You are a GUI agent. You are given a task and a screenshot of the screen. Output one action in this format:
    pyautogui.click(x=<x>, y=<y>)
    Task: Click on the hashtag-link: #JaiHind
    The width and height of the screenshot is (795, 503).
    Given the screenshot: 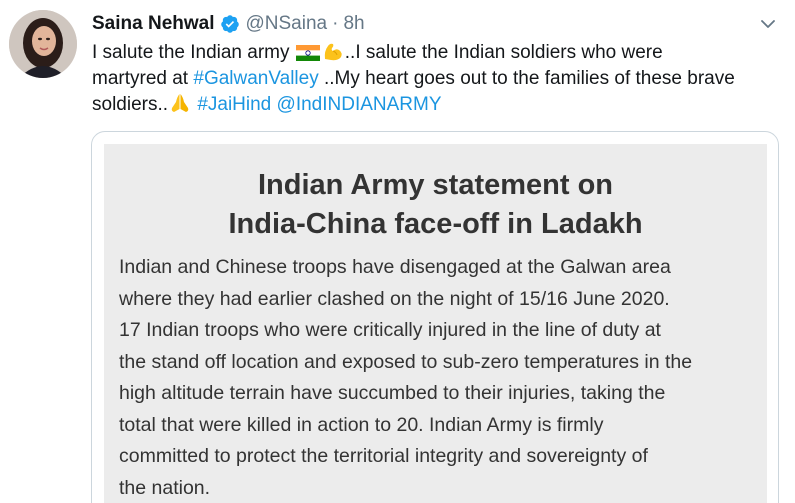 What is the action you would take?
    pyautogui.click(x=234, y=104)
    